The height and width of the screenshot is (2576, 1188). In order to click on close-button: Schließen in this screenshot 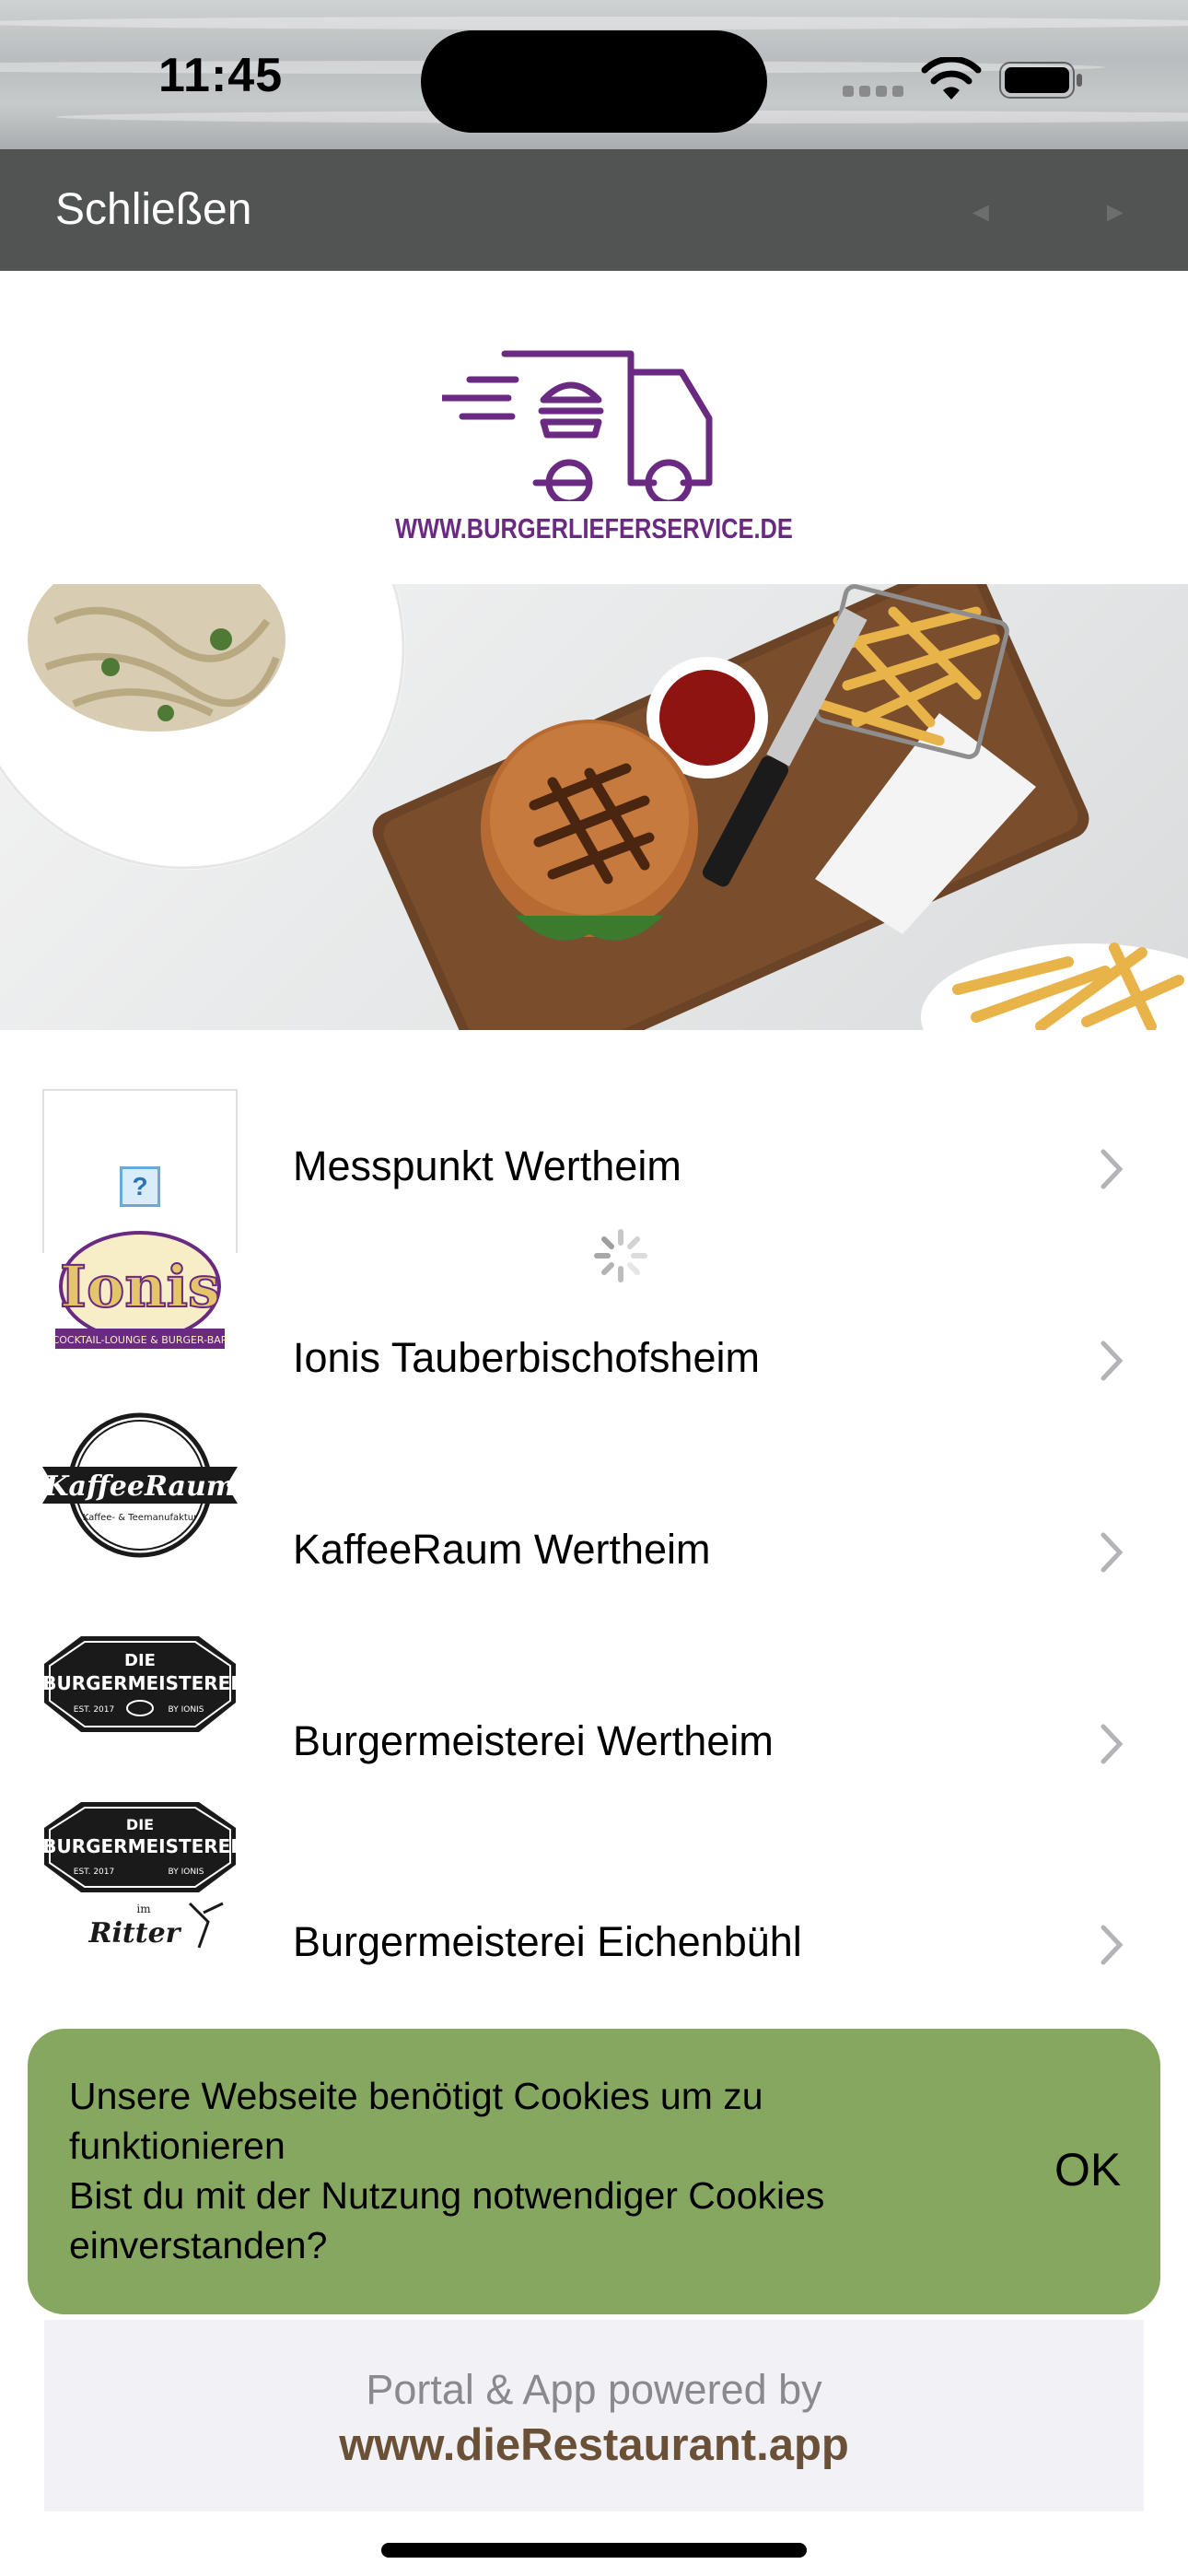, I will do `click(153, 209)`.